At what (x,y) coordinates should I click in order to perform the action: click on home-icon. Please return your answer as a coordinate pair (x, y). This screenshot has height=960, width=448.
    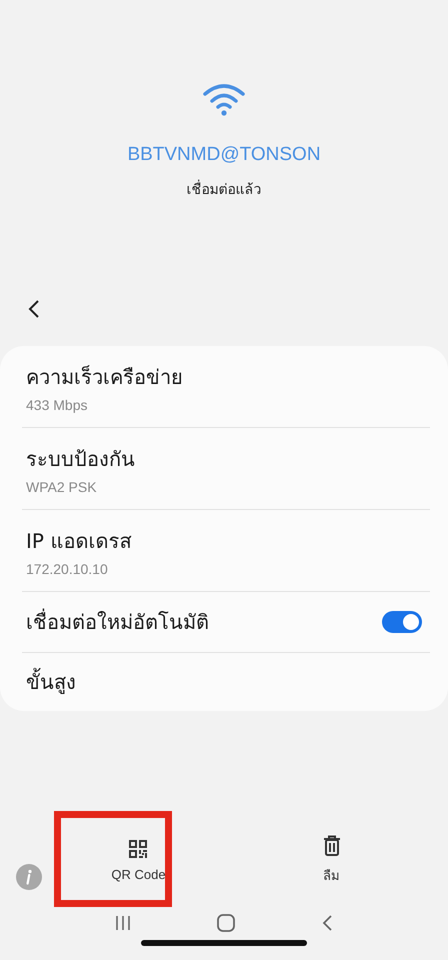
    Looking at the image, I should click on (226, 923).